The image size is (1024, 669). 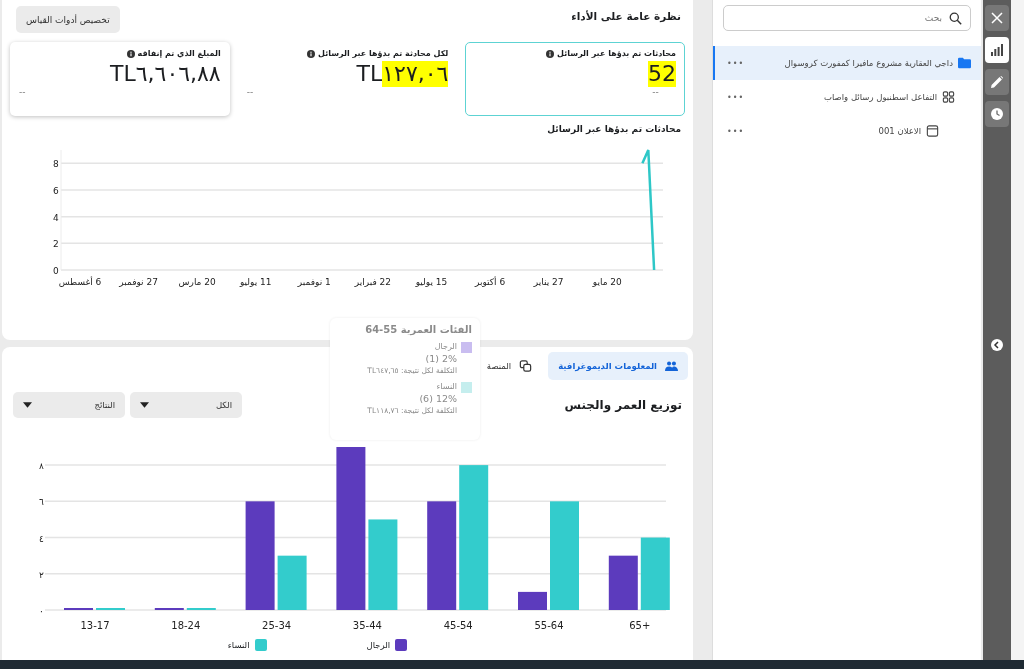 I want to click on metric-value: ٦,٦٠٦,٨٨, so click(x=178, y=74).